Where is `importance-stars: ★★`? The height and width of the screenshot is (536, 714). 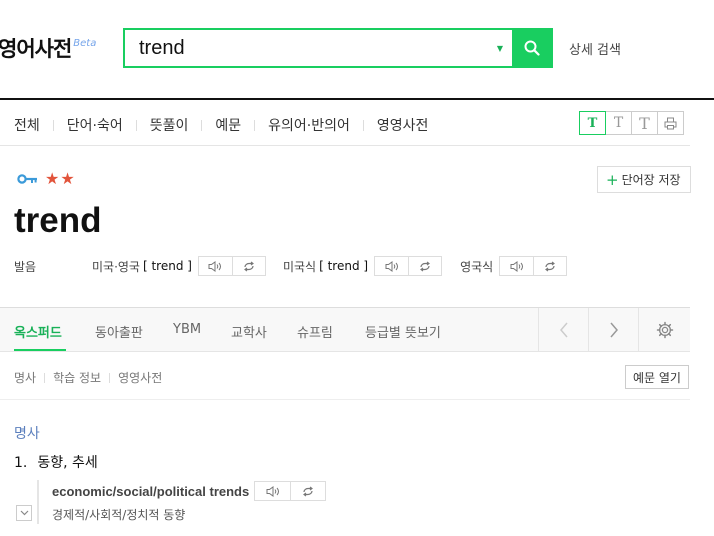
importance-stars: ★★ is located at coordinates (60, 178).